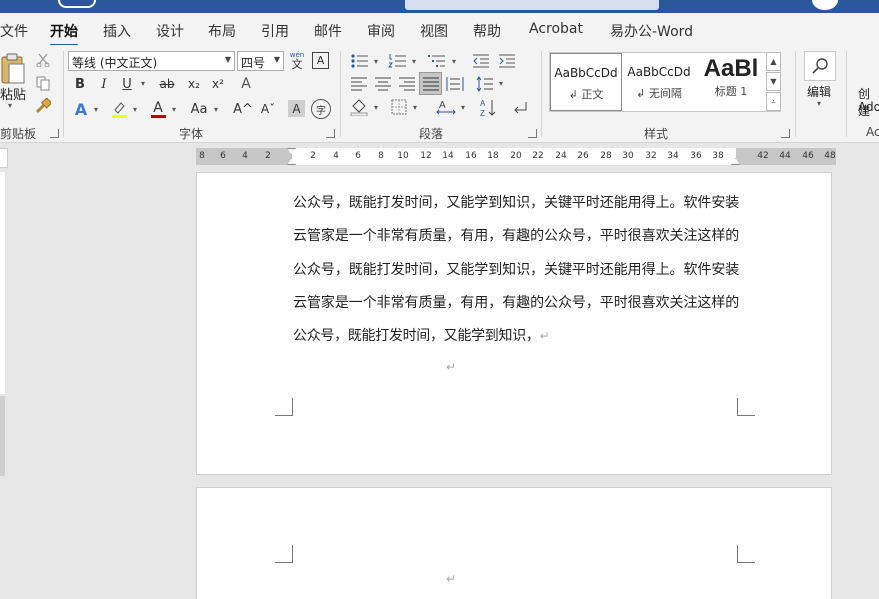 Image resolution: width=879 pixels, height=599 pixels. Describe the element at coordinates (104, 84) in the screenshot. I see `italic-button: I` at that location.